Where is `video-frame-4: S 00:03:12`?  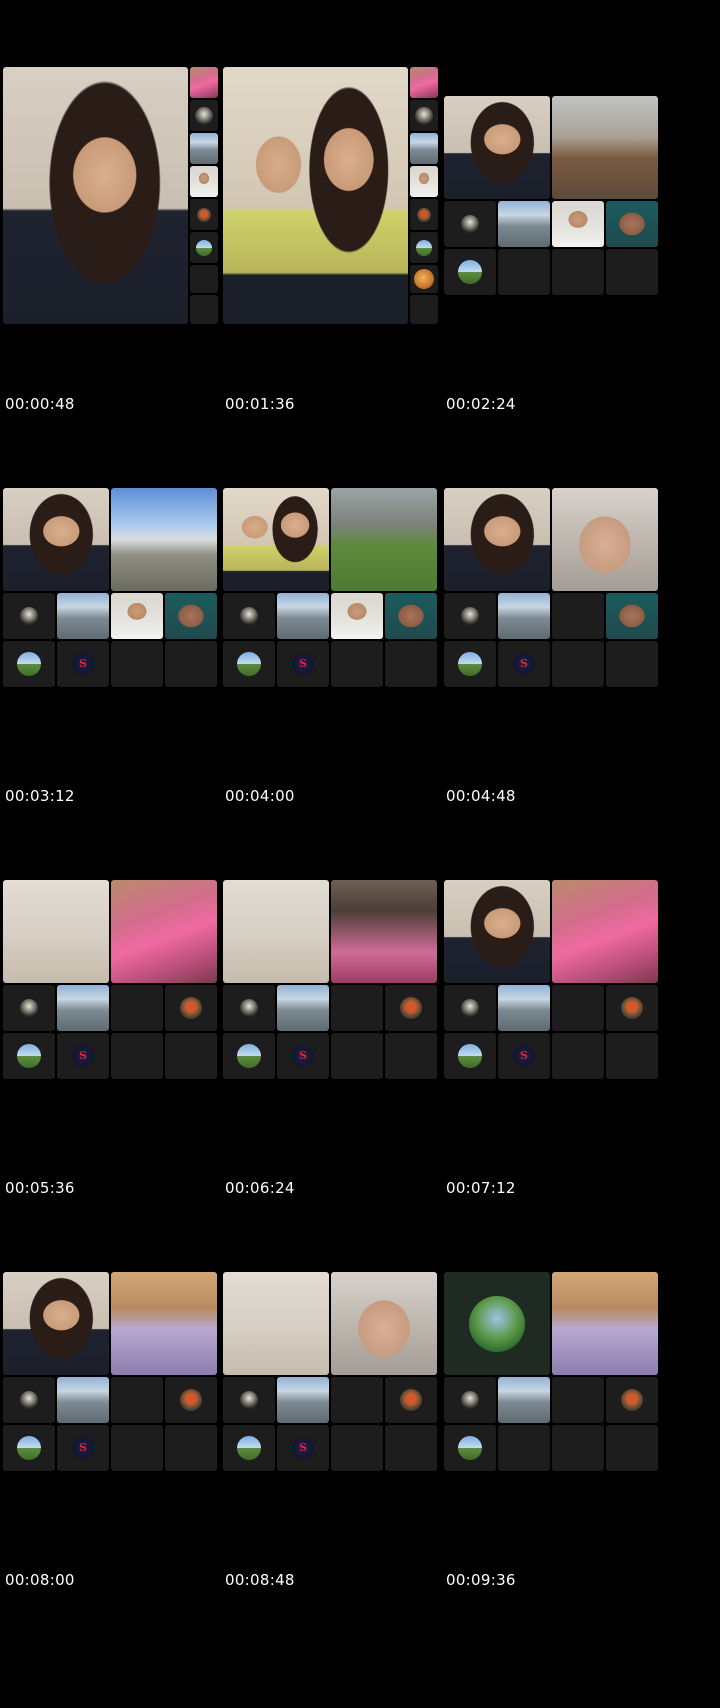
video-frame-4: S 00:03:12 is located at coordinates (118, 672).